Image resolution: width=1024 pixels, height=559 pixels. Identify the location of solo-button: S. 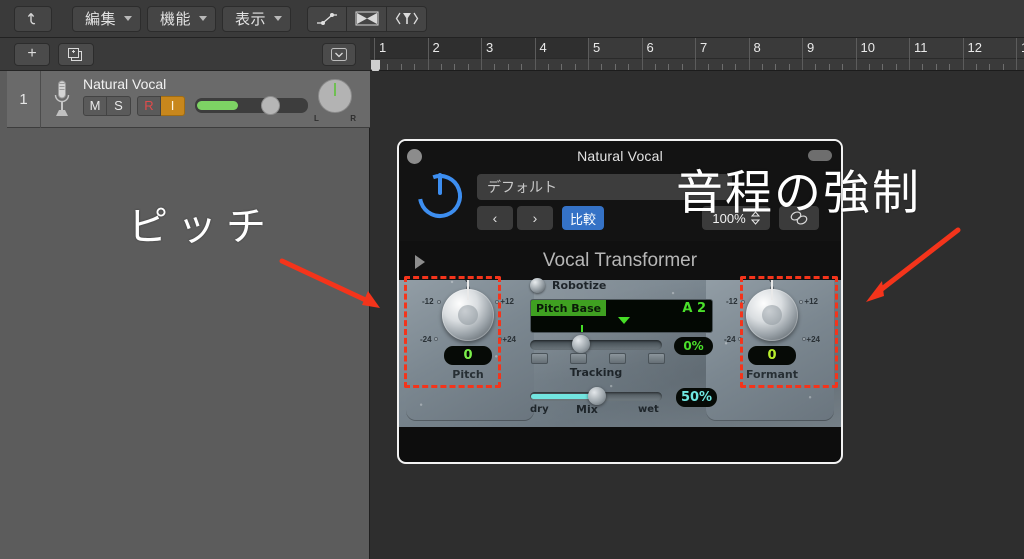
(119, 105).